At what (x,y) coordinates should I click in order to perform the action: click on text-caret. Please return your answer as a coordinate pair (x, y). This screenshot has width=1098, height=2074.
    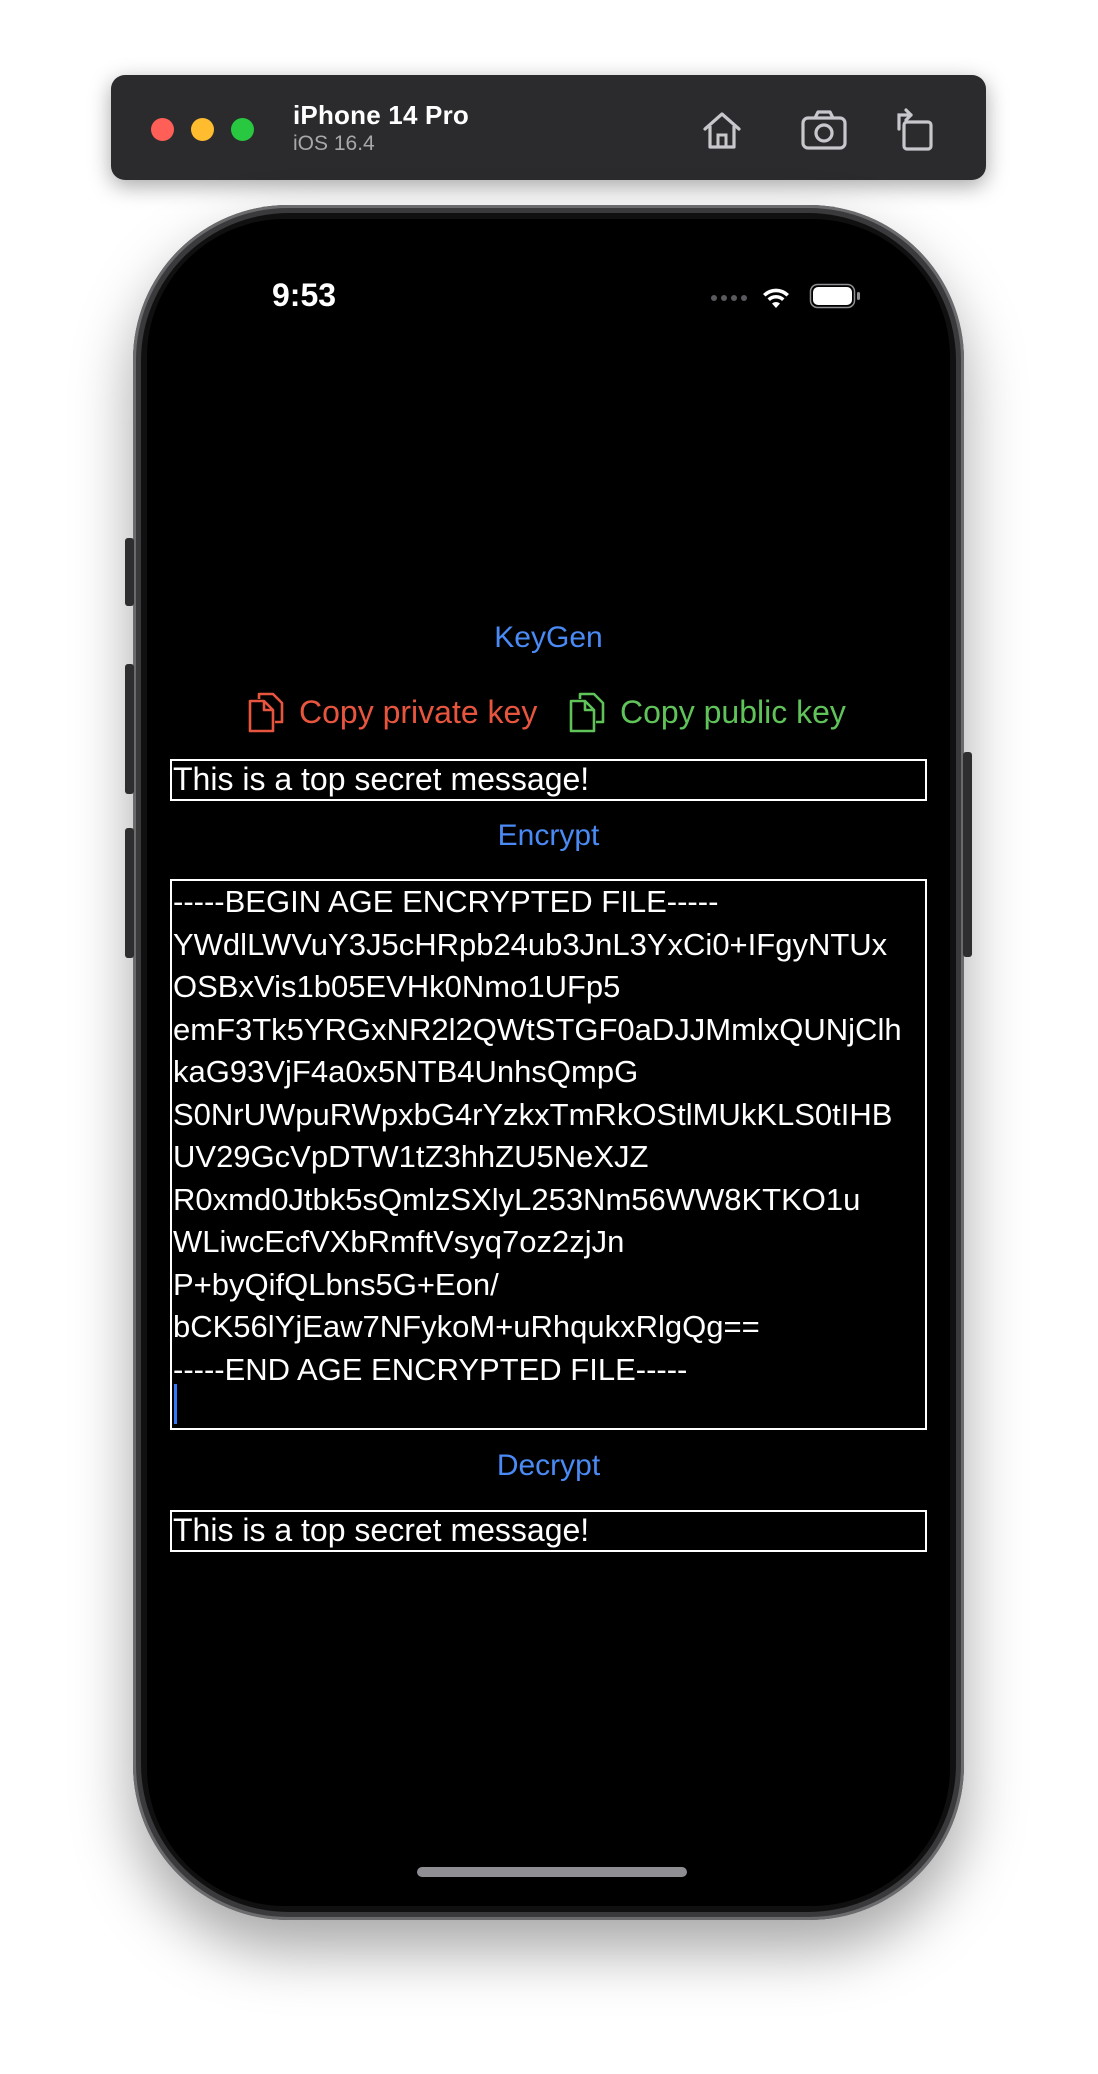
    Looking at the image, I should click on (175, 1404).